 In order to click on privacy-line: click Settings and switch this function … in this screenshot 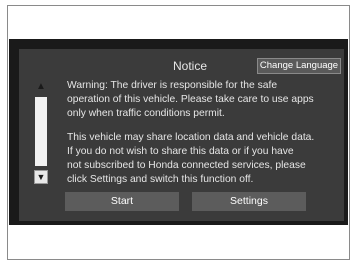, I will do `click(160, 179)`.